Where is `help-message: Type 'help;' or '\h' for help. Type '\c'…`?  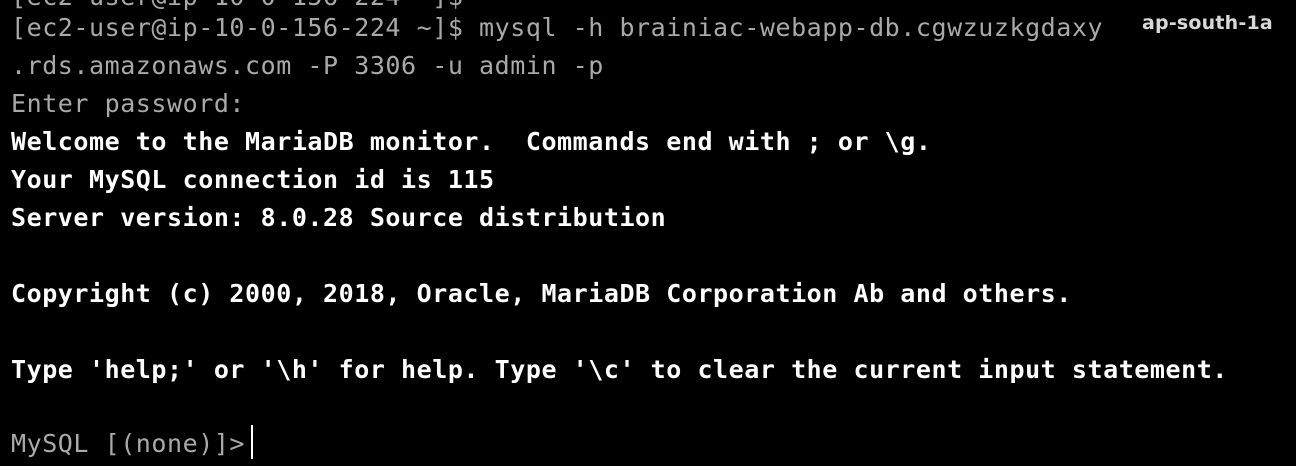 help-message: Type 'help;' or '\h' for help. Type '\c'… is located at coordinates (619, 369).